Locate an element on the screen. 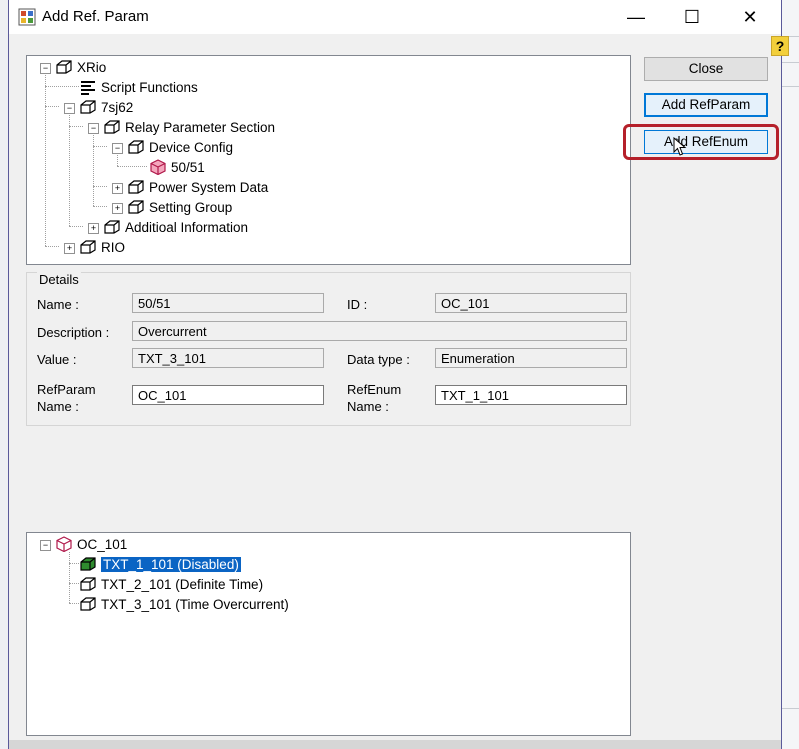 Image resolution: width=799 pixels, height=749 pixels. close-button: Close is located at coordinates (706, 69).